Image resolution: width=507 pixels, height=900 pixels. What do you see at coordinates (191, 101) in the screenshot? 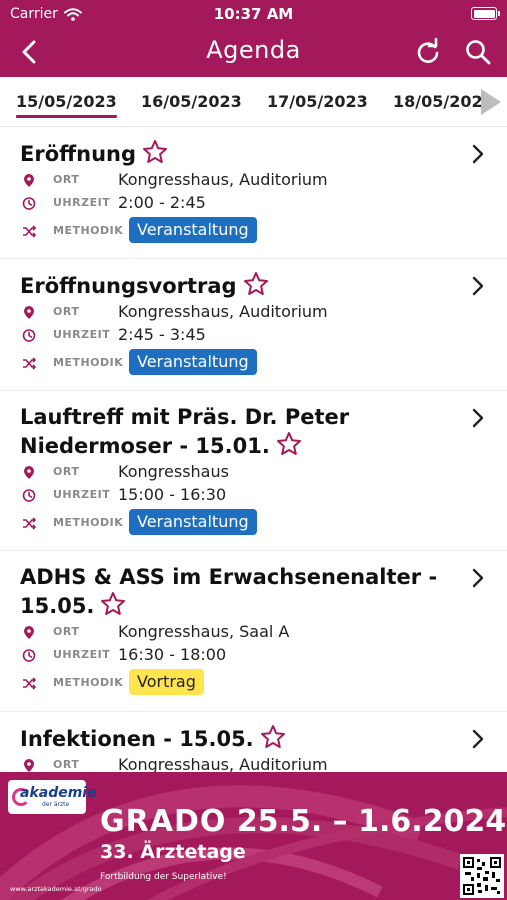
I see `tab-date-2: 16/05/2023` at bounding box center [191, 101].